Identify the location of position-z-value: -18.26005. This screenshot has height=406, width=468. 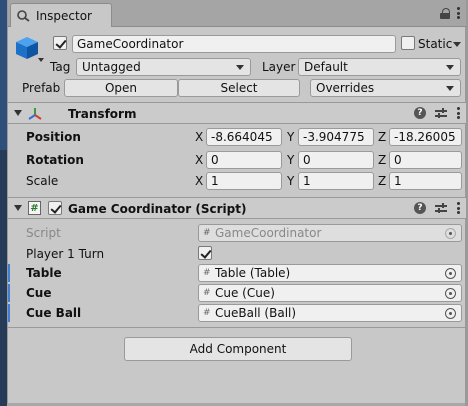
(425, 137).